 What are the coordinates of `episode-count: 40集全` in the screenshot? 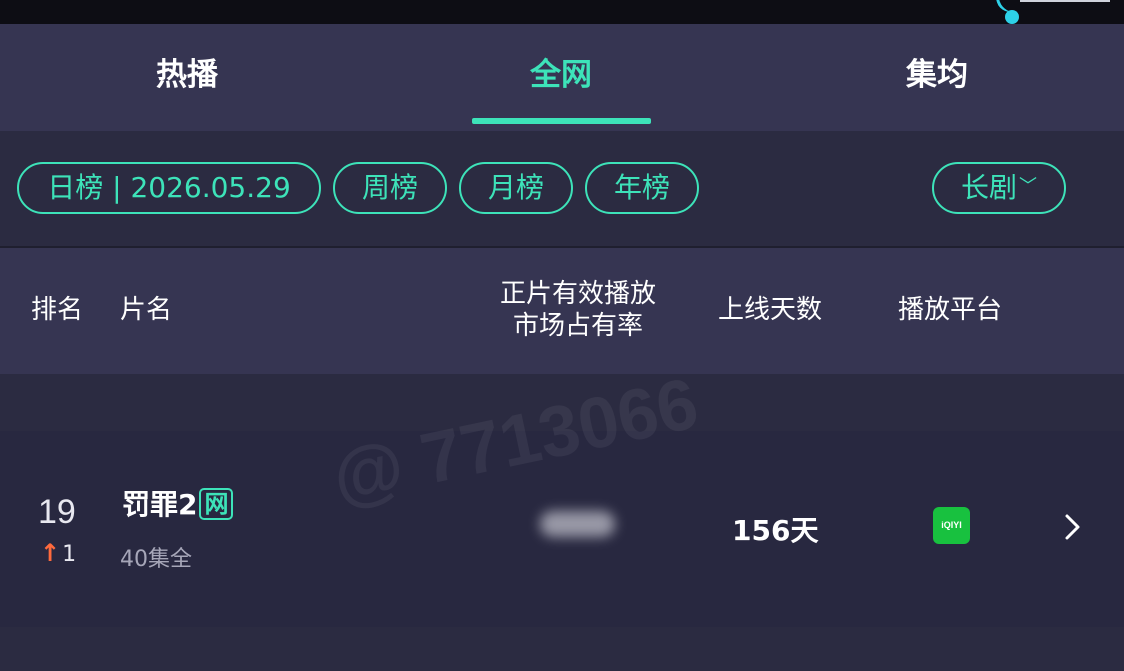 It's located at (156, 559).